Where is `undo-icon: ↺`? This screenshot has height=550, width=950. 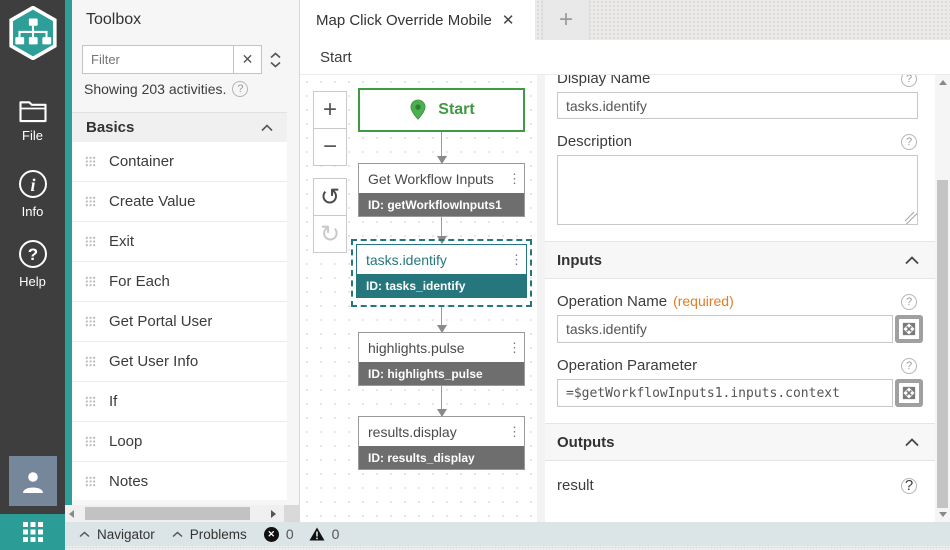 undo-icon: ↺ is located at coordinates (330, 197).